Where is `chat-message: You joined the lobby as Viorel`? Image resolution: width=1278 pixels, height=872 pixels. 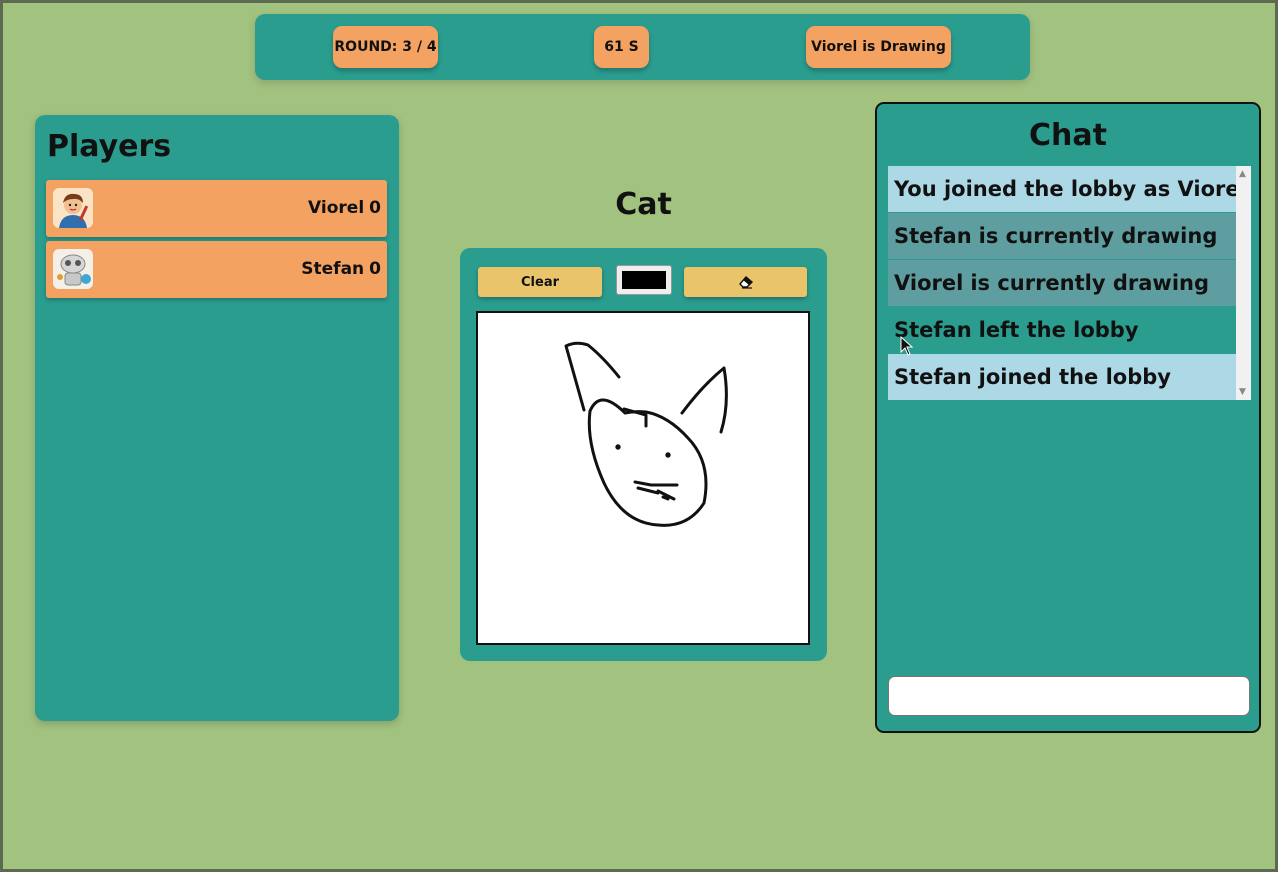
chat-message: You joined the lobby as Viorel is located at coordinates (1062, 189).